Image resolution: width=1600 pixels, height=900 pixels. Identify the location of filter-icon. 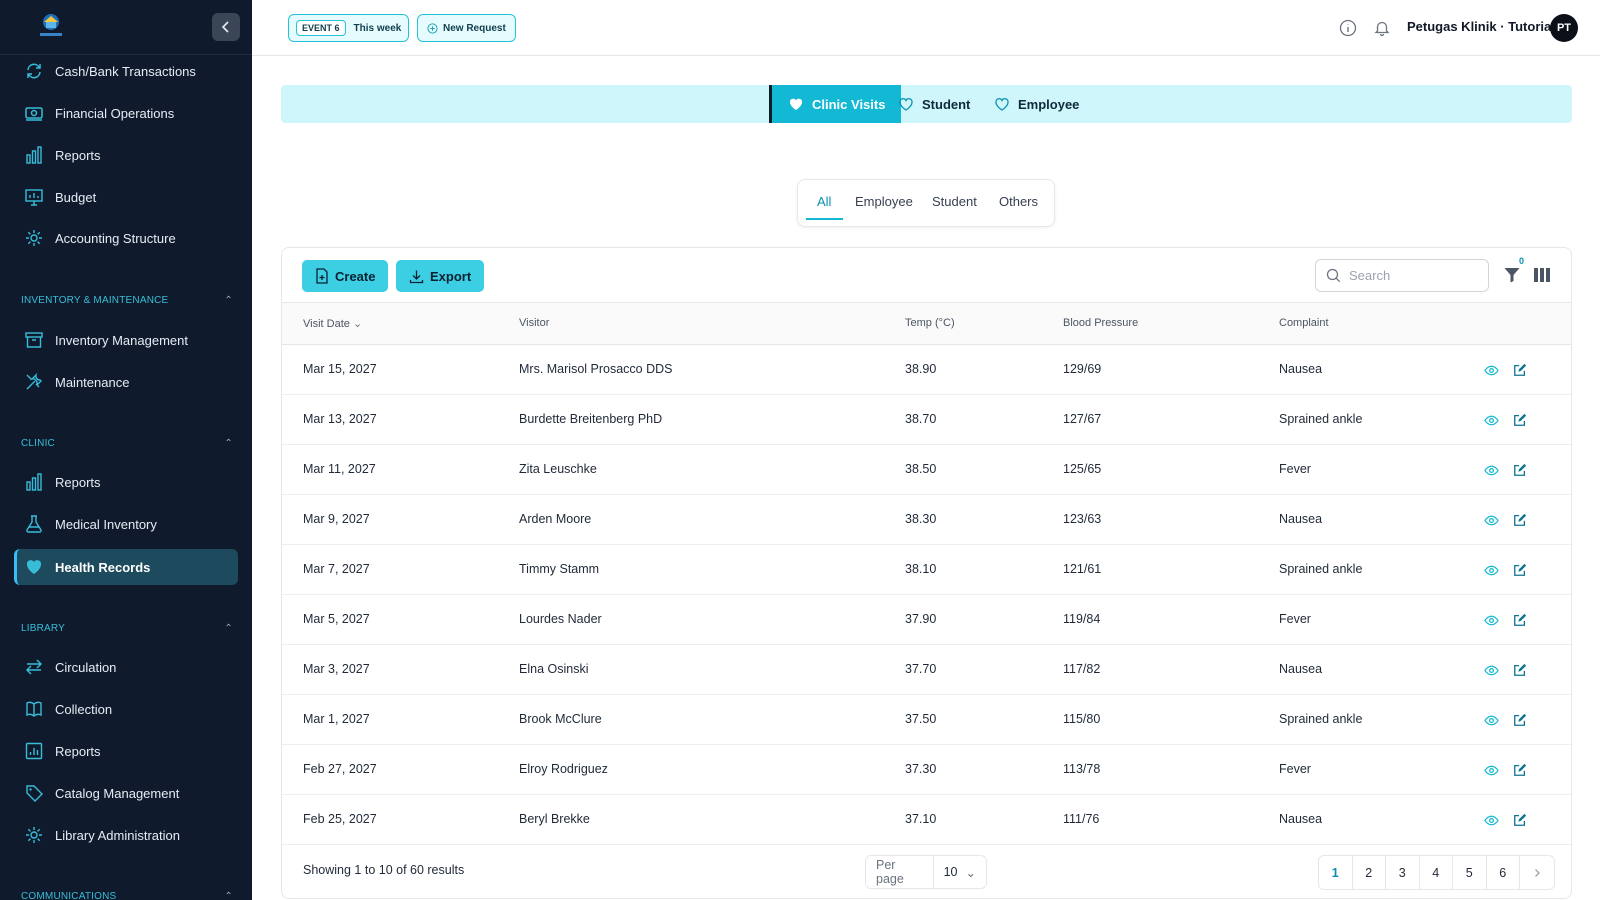
(1512, 275).